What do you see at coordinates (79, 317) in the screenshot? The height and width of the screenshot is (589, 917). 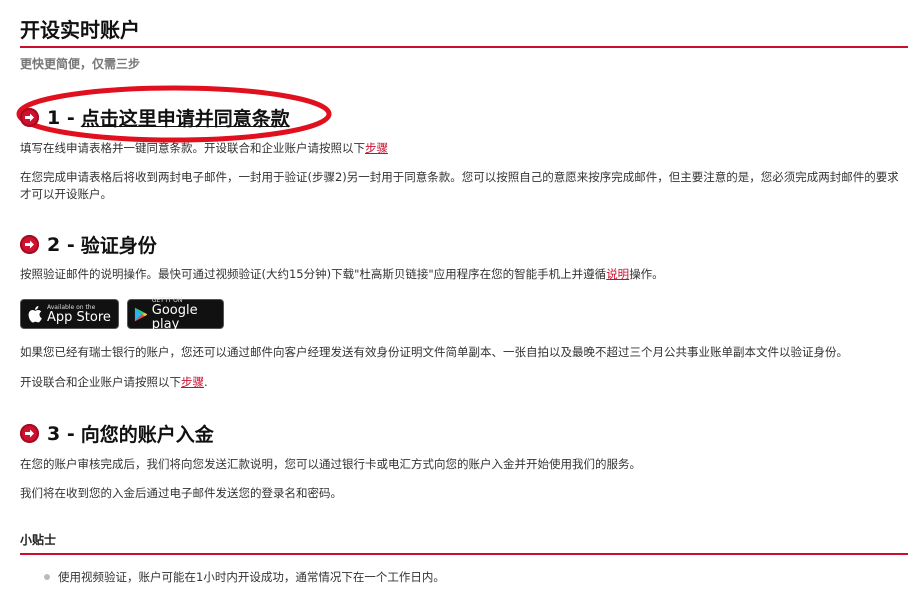 I see `app-store-big-text: App Store` at bounding box center [79, 317].